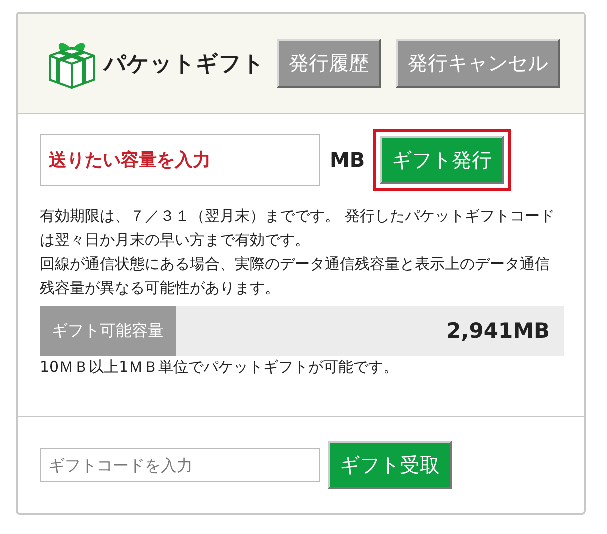  Describe the element at coordinates (478, 63) in the screenshot. I see `header-button: 発行キャンセル` at that location.